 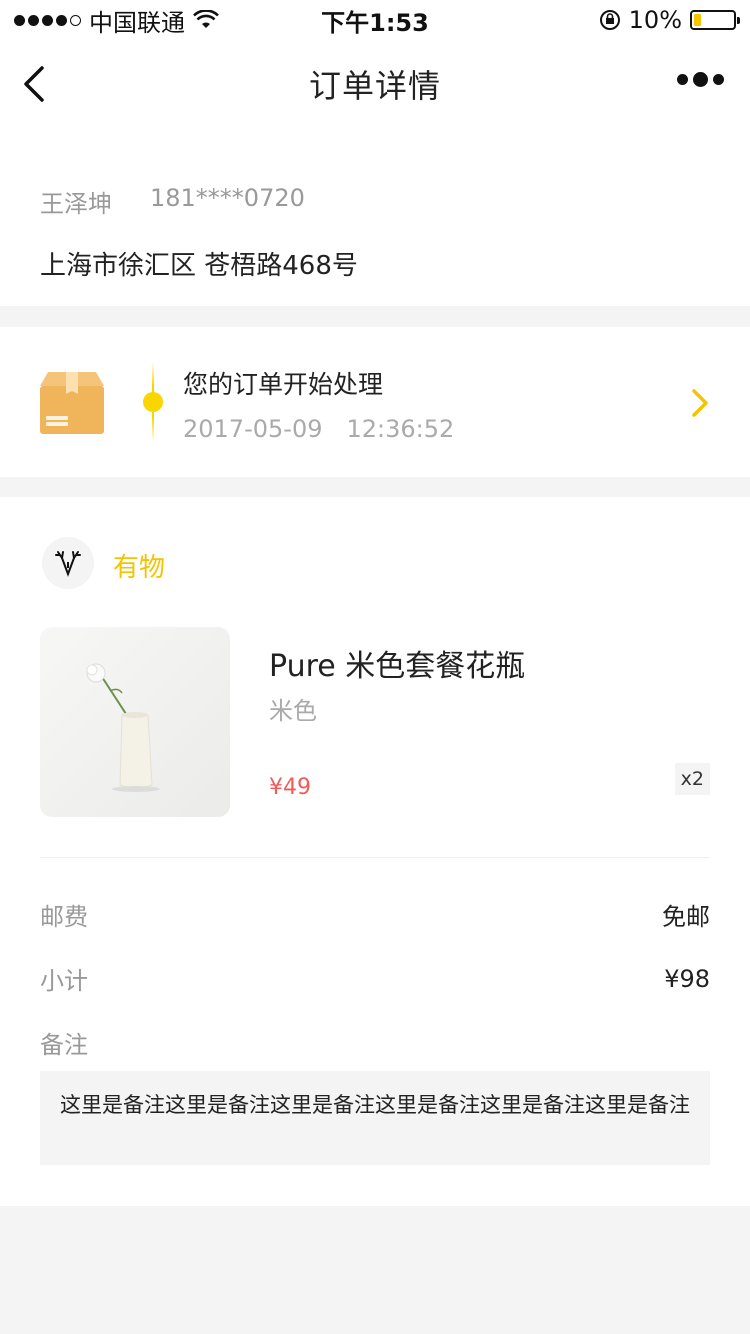 I want to click on remark-text: 这里是备注这里是备注这里是备注这里是备注这里是备注这里是备注, so click(x=375, y=1118).